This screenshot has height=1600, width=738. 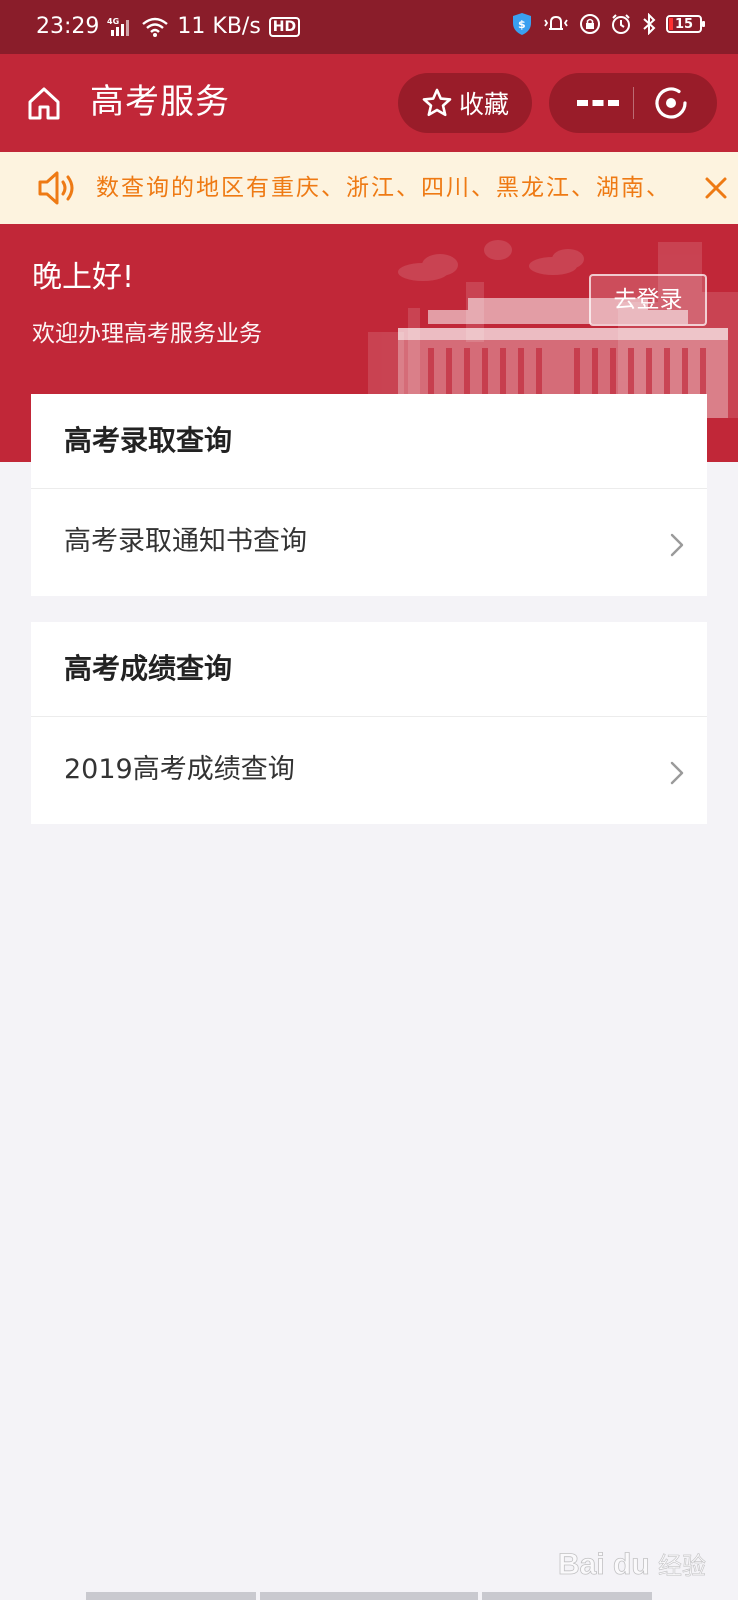 I want to click on bluetooth-icon, so click(x=649, y=24).